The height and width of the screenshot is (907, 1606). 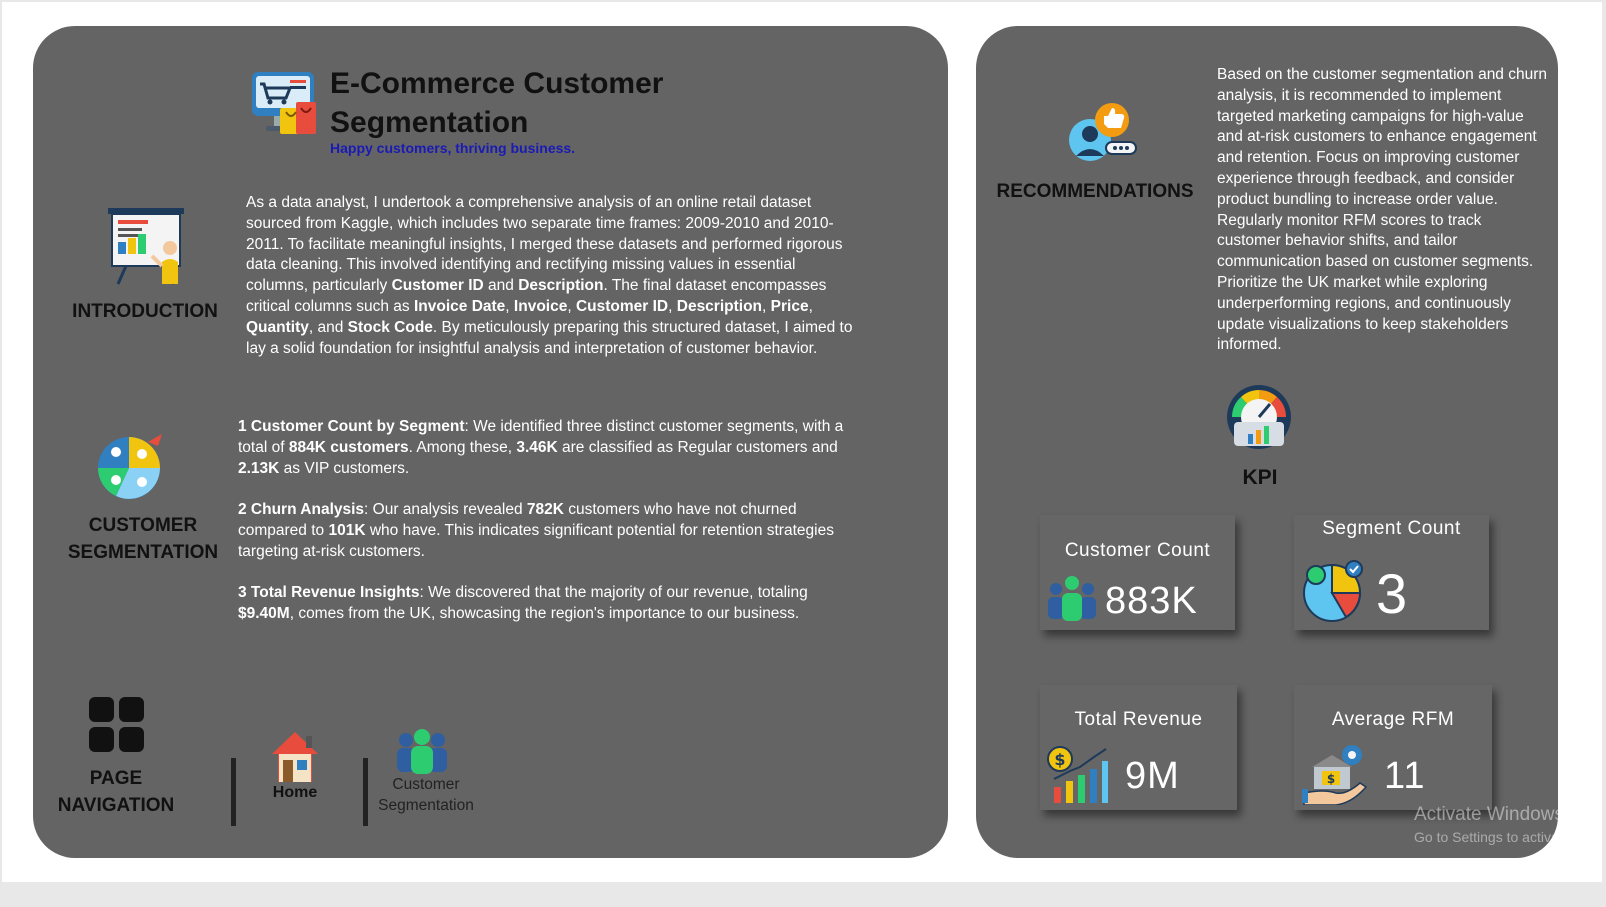 What do you see at coordinates (1405, 776) in the screenshot?
I see `average-rfm-value: 11` at bounding box center [1405, 776].